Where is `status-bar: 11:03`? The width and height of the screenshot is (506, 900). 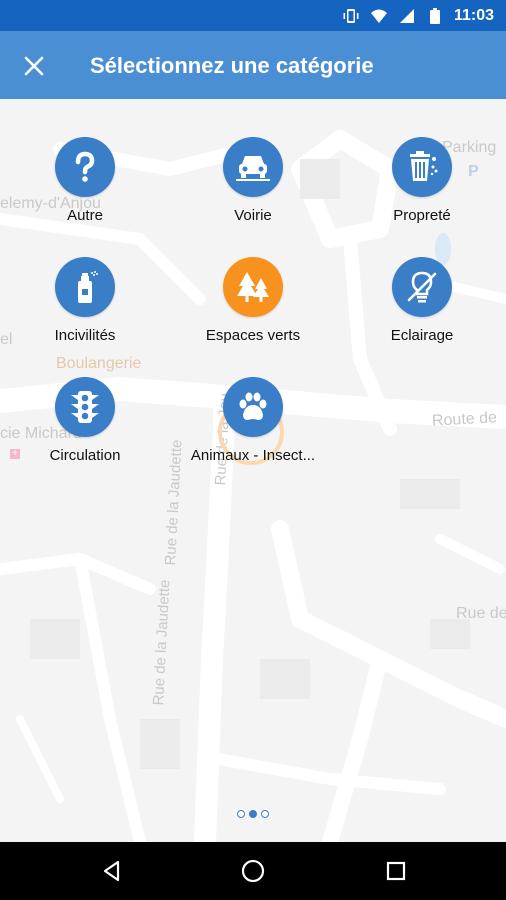
status-bar: 11:03 is located at coordinates (253, 15).